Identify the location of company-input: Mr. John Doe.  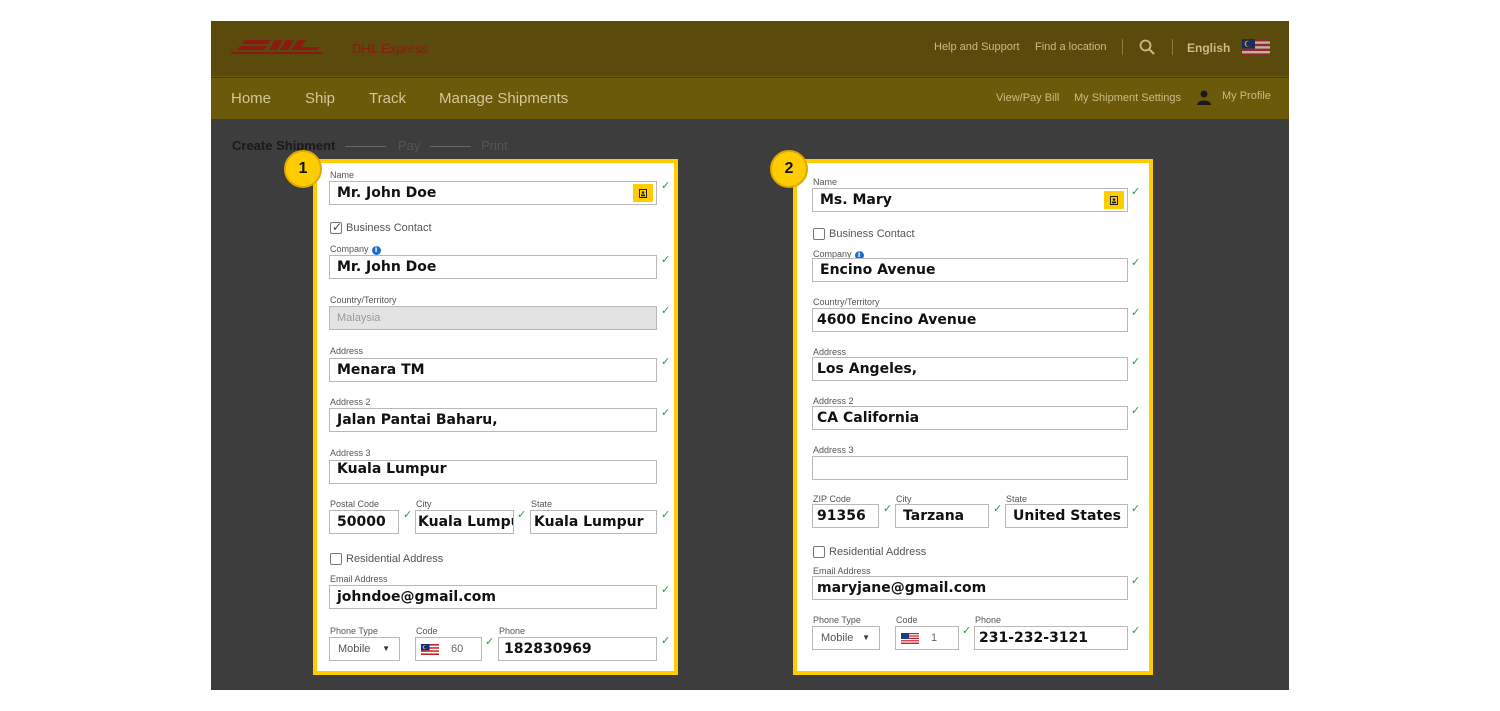
(493, 267).